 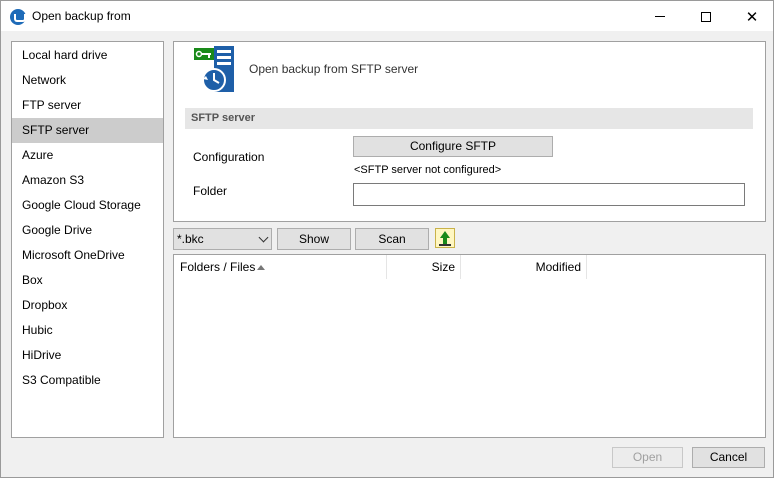 What do you see at coordinates (469, 118) in the screenshot?
I see `section-title: SFTP server` at bounding box center [469, 118].